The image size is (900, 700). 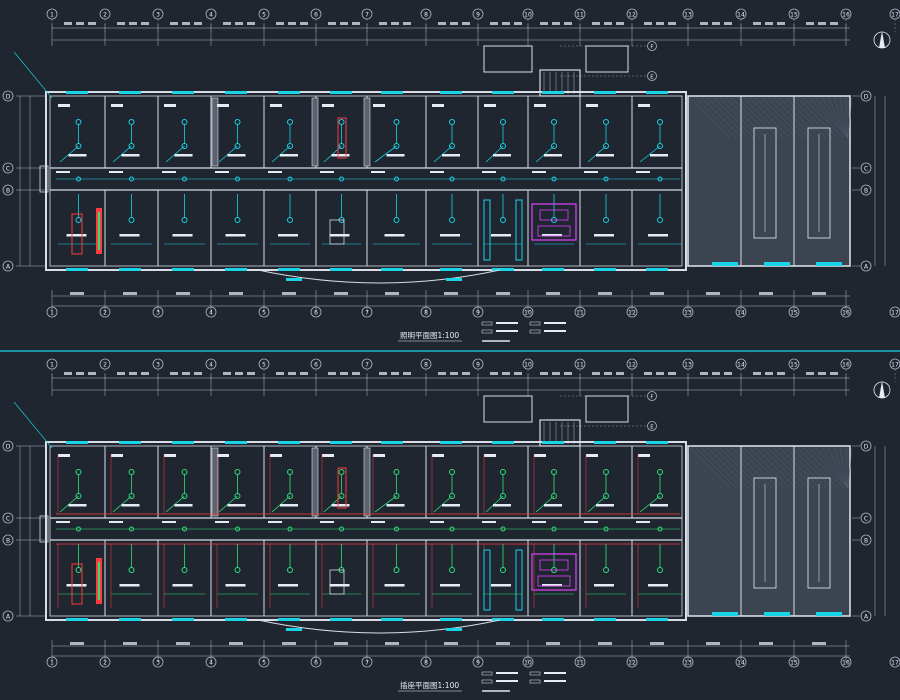 I want to click on axis-number: 7, so click(x=367, y=313).